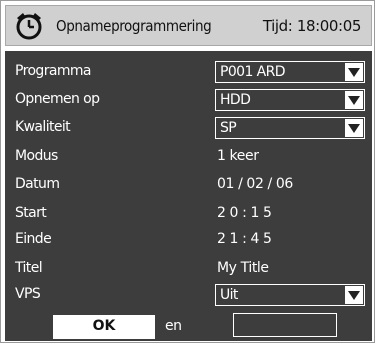  Describe the element at coordinates (229, 295) in the screenshot. I see `vps-value: Uit` at that location.